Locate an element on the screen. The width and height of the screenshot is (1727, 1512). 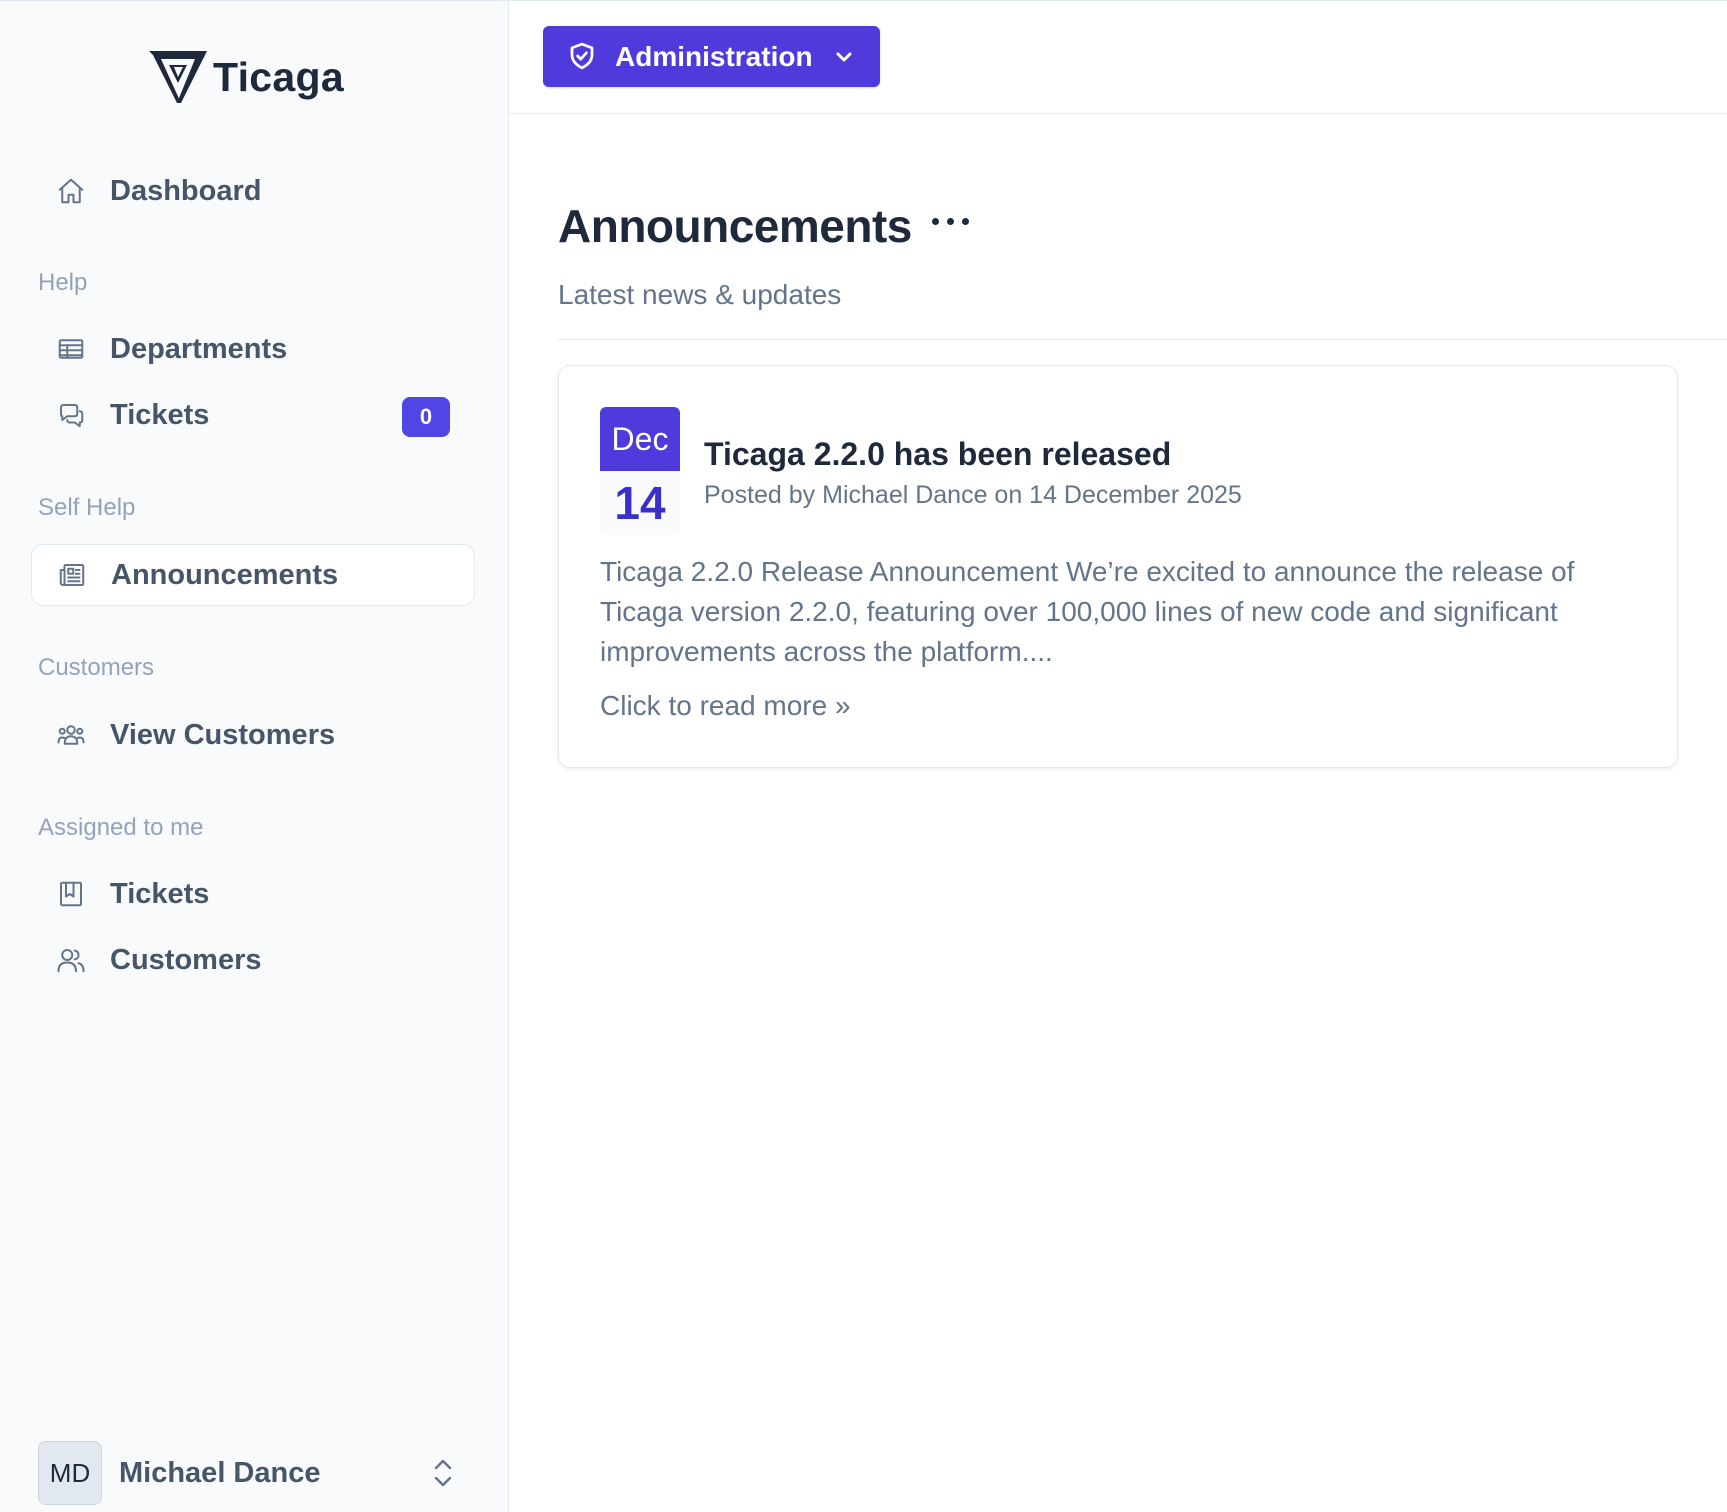
users-icon is located at coordinates (71, 960).